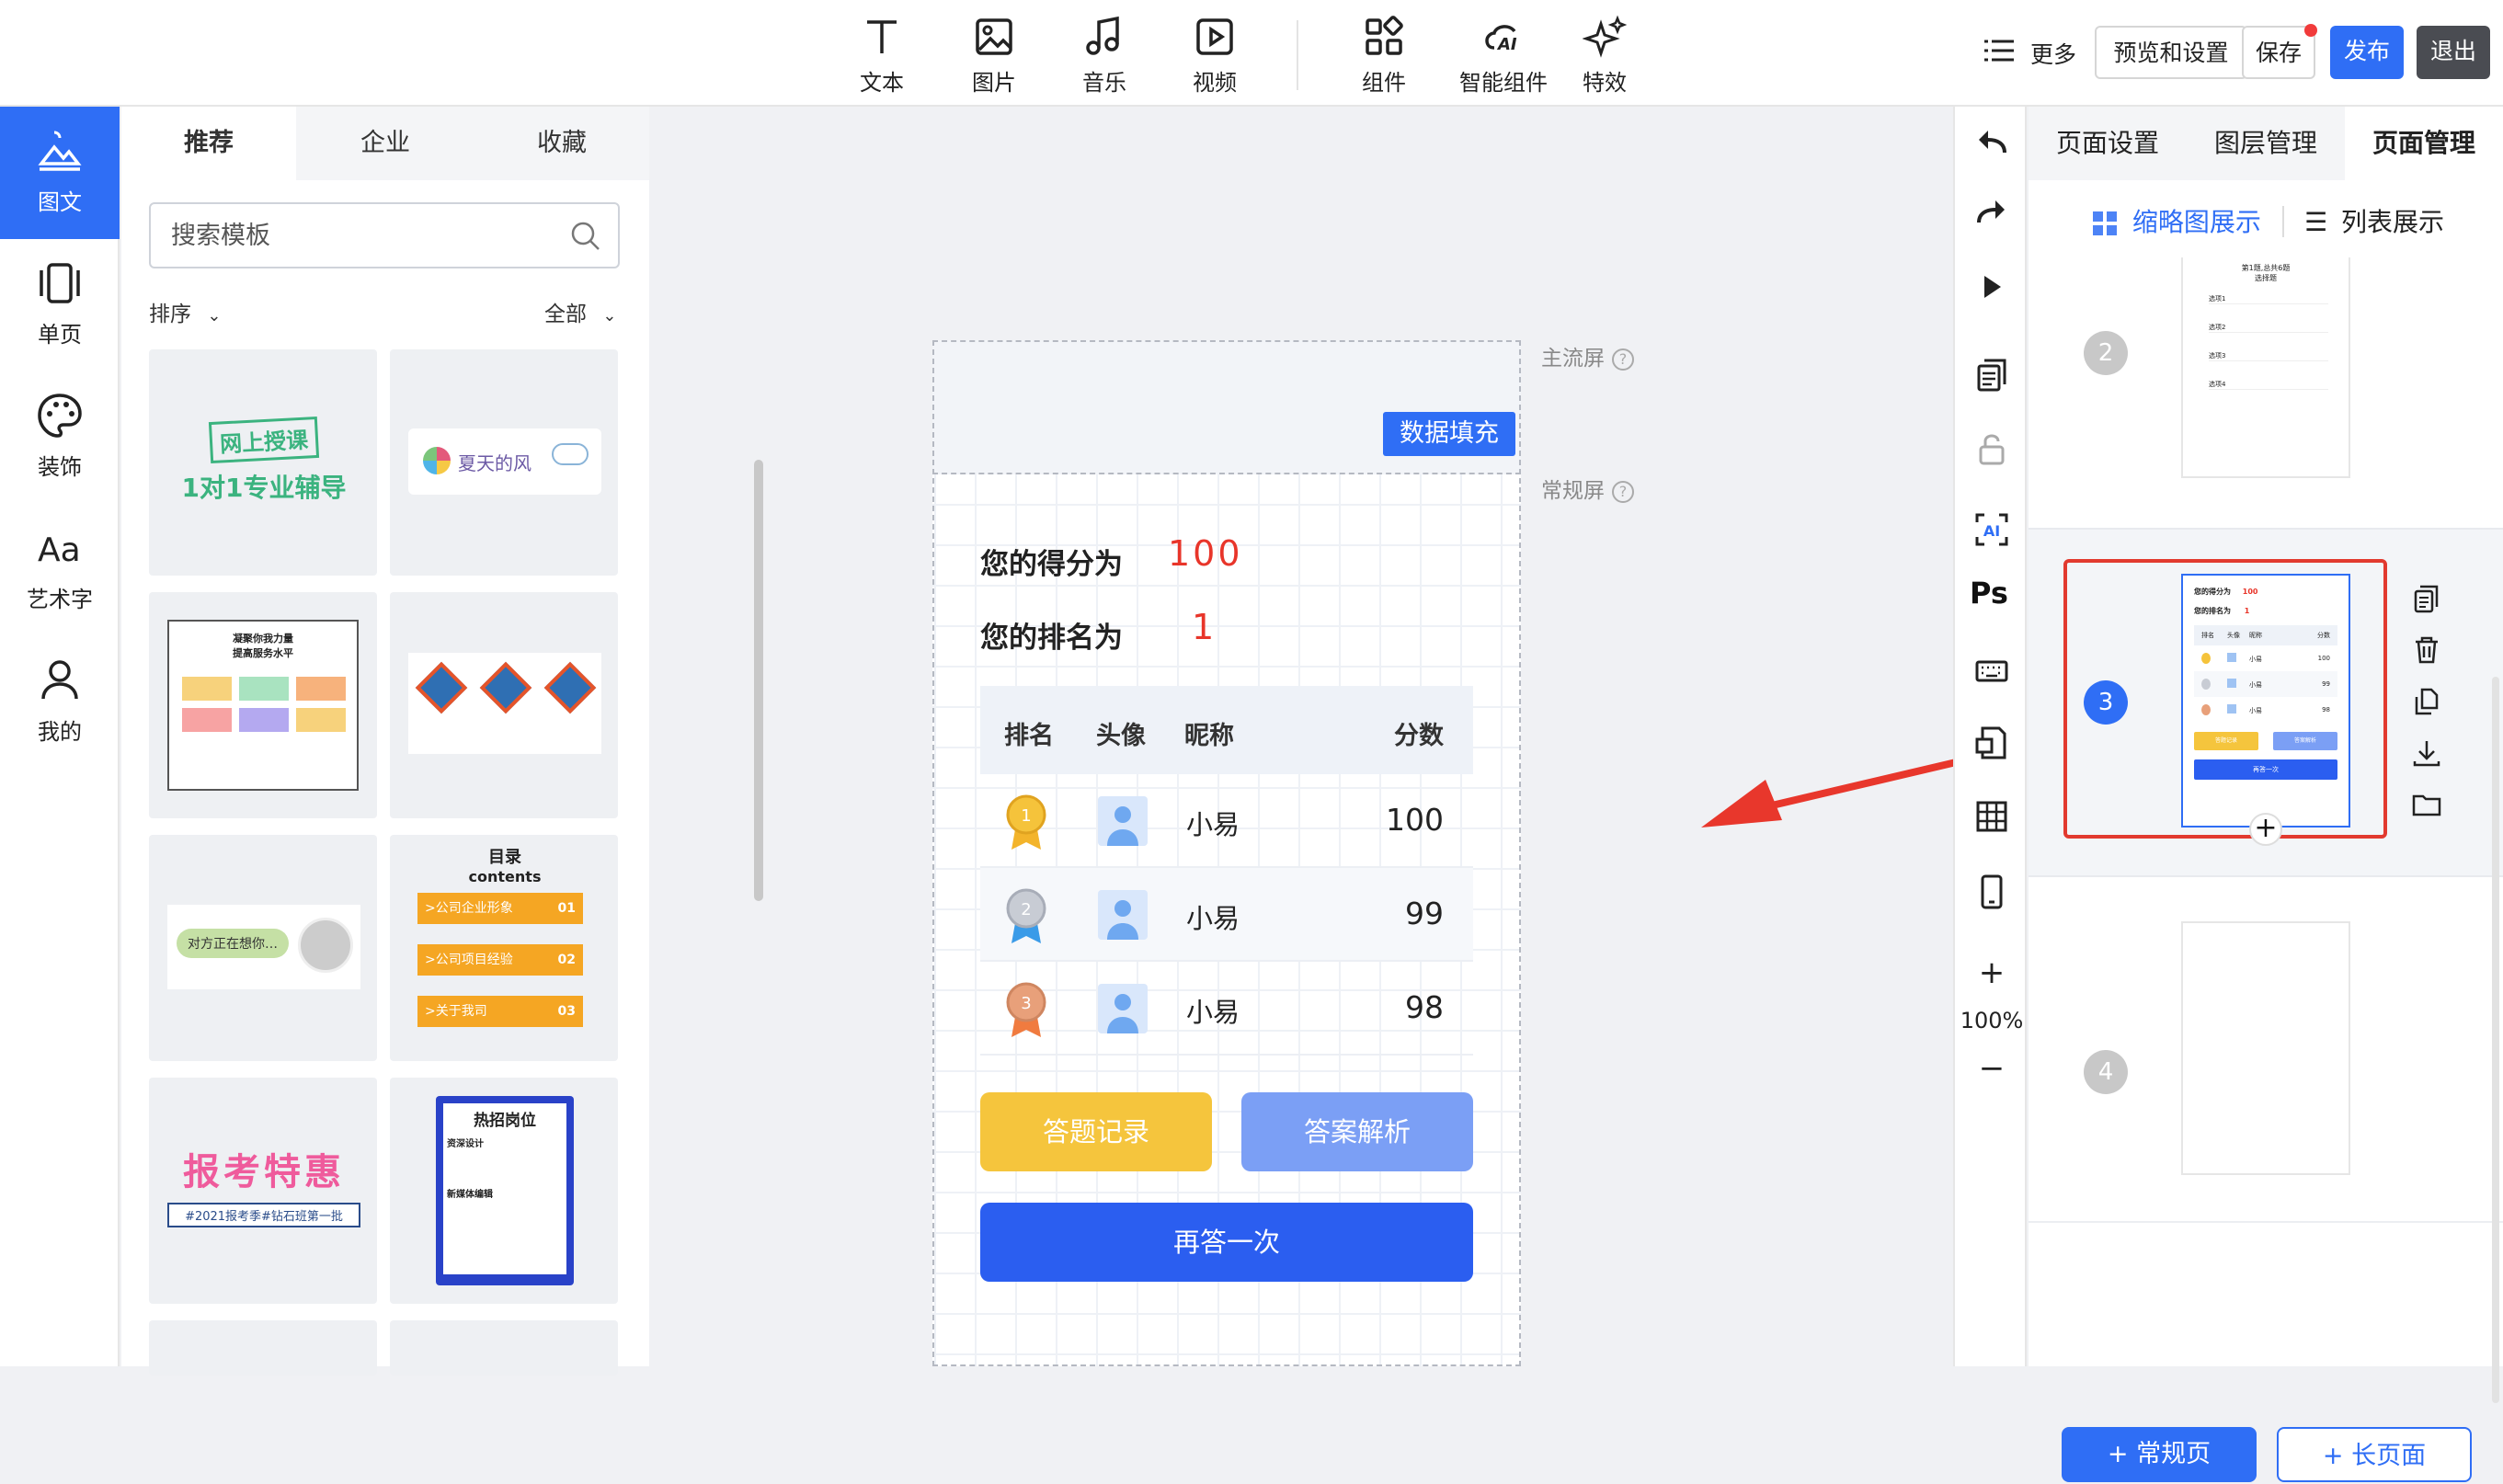 The width and height of the screenshot is (2503, 1484). What do you see at coordinates (208, 143) in the screenshot?
I see `tab-recommend: 推荐` at bounding box center [208, 143].